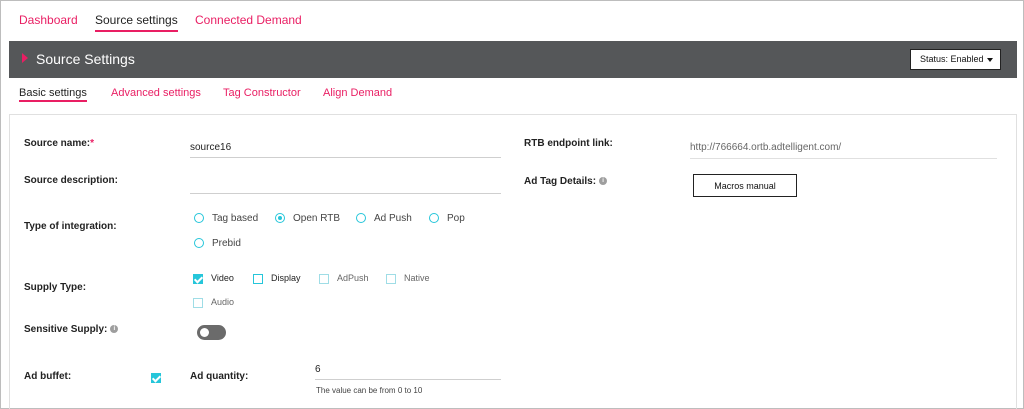  I want to click on ad-tag-details-label: Ad Tag Details: i, so click(566, 181).